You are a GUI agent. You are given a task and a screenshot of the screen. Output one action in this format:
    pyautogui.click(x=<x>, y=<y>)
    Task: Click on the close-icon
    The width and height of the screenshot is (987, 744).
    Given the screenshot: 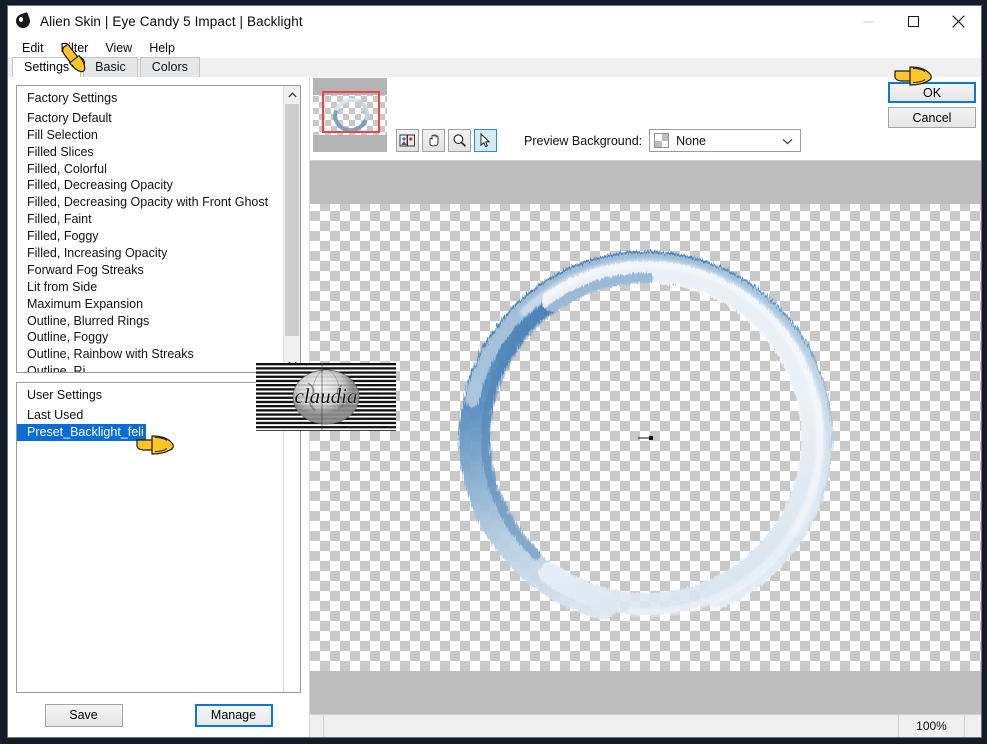 What is the action you would take?
    pyautogui.click(x=958, y=21)
    